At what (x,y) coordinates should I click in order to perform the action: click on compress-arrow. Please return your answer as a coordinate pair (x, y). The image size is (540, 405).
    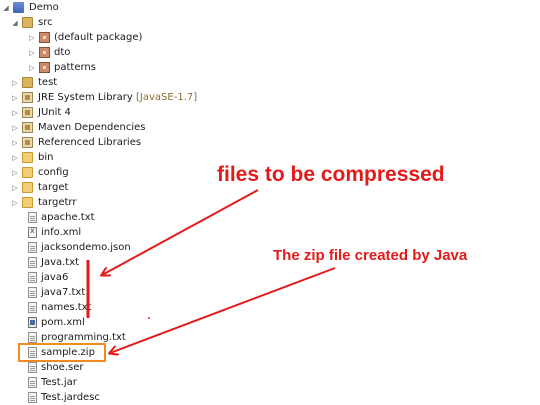
    Looking at the image, I should click on (180, 232).